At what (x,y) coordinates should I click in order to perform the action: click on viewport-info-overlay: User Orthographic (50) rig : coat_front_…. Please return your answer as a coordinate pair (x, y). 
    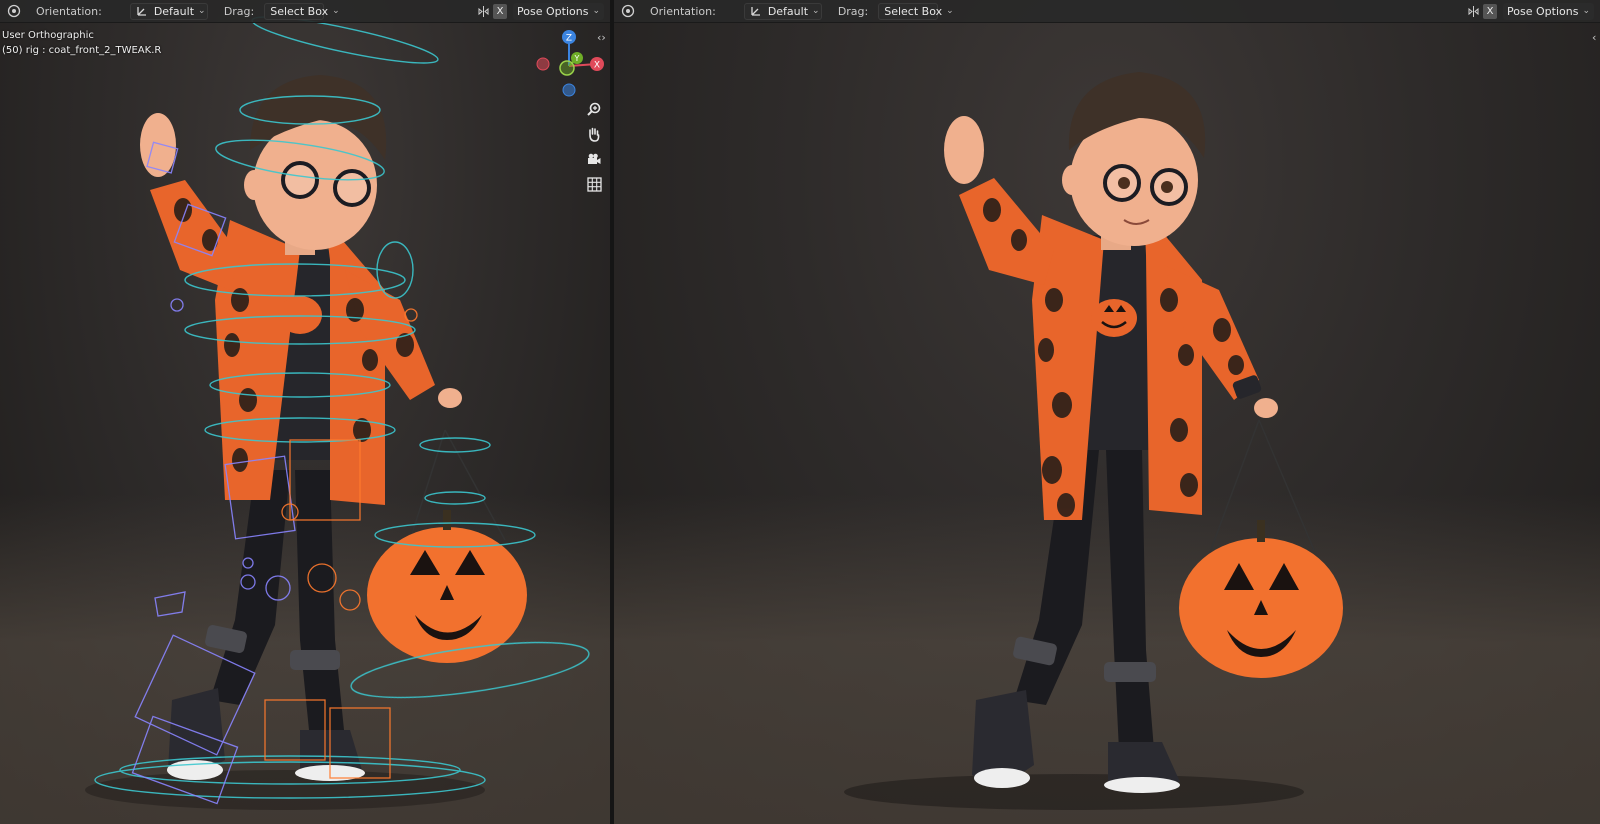
    Looking at the image, I should click on (81, 43).